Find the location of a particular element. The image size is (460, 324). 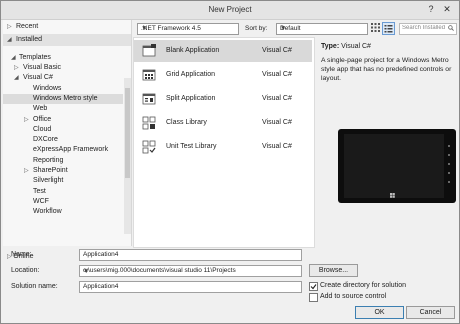

template-name: Grid Application is located at coordinates (191, 74).